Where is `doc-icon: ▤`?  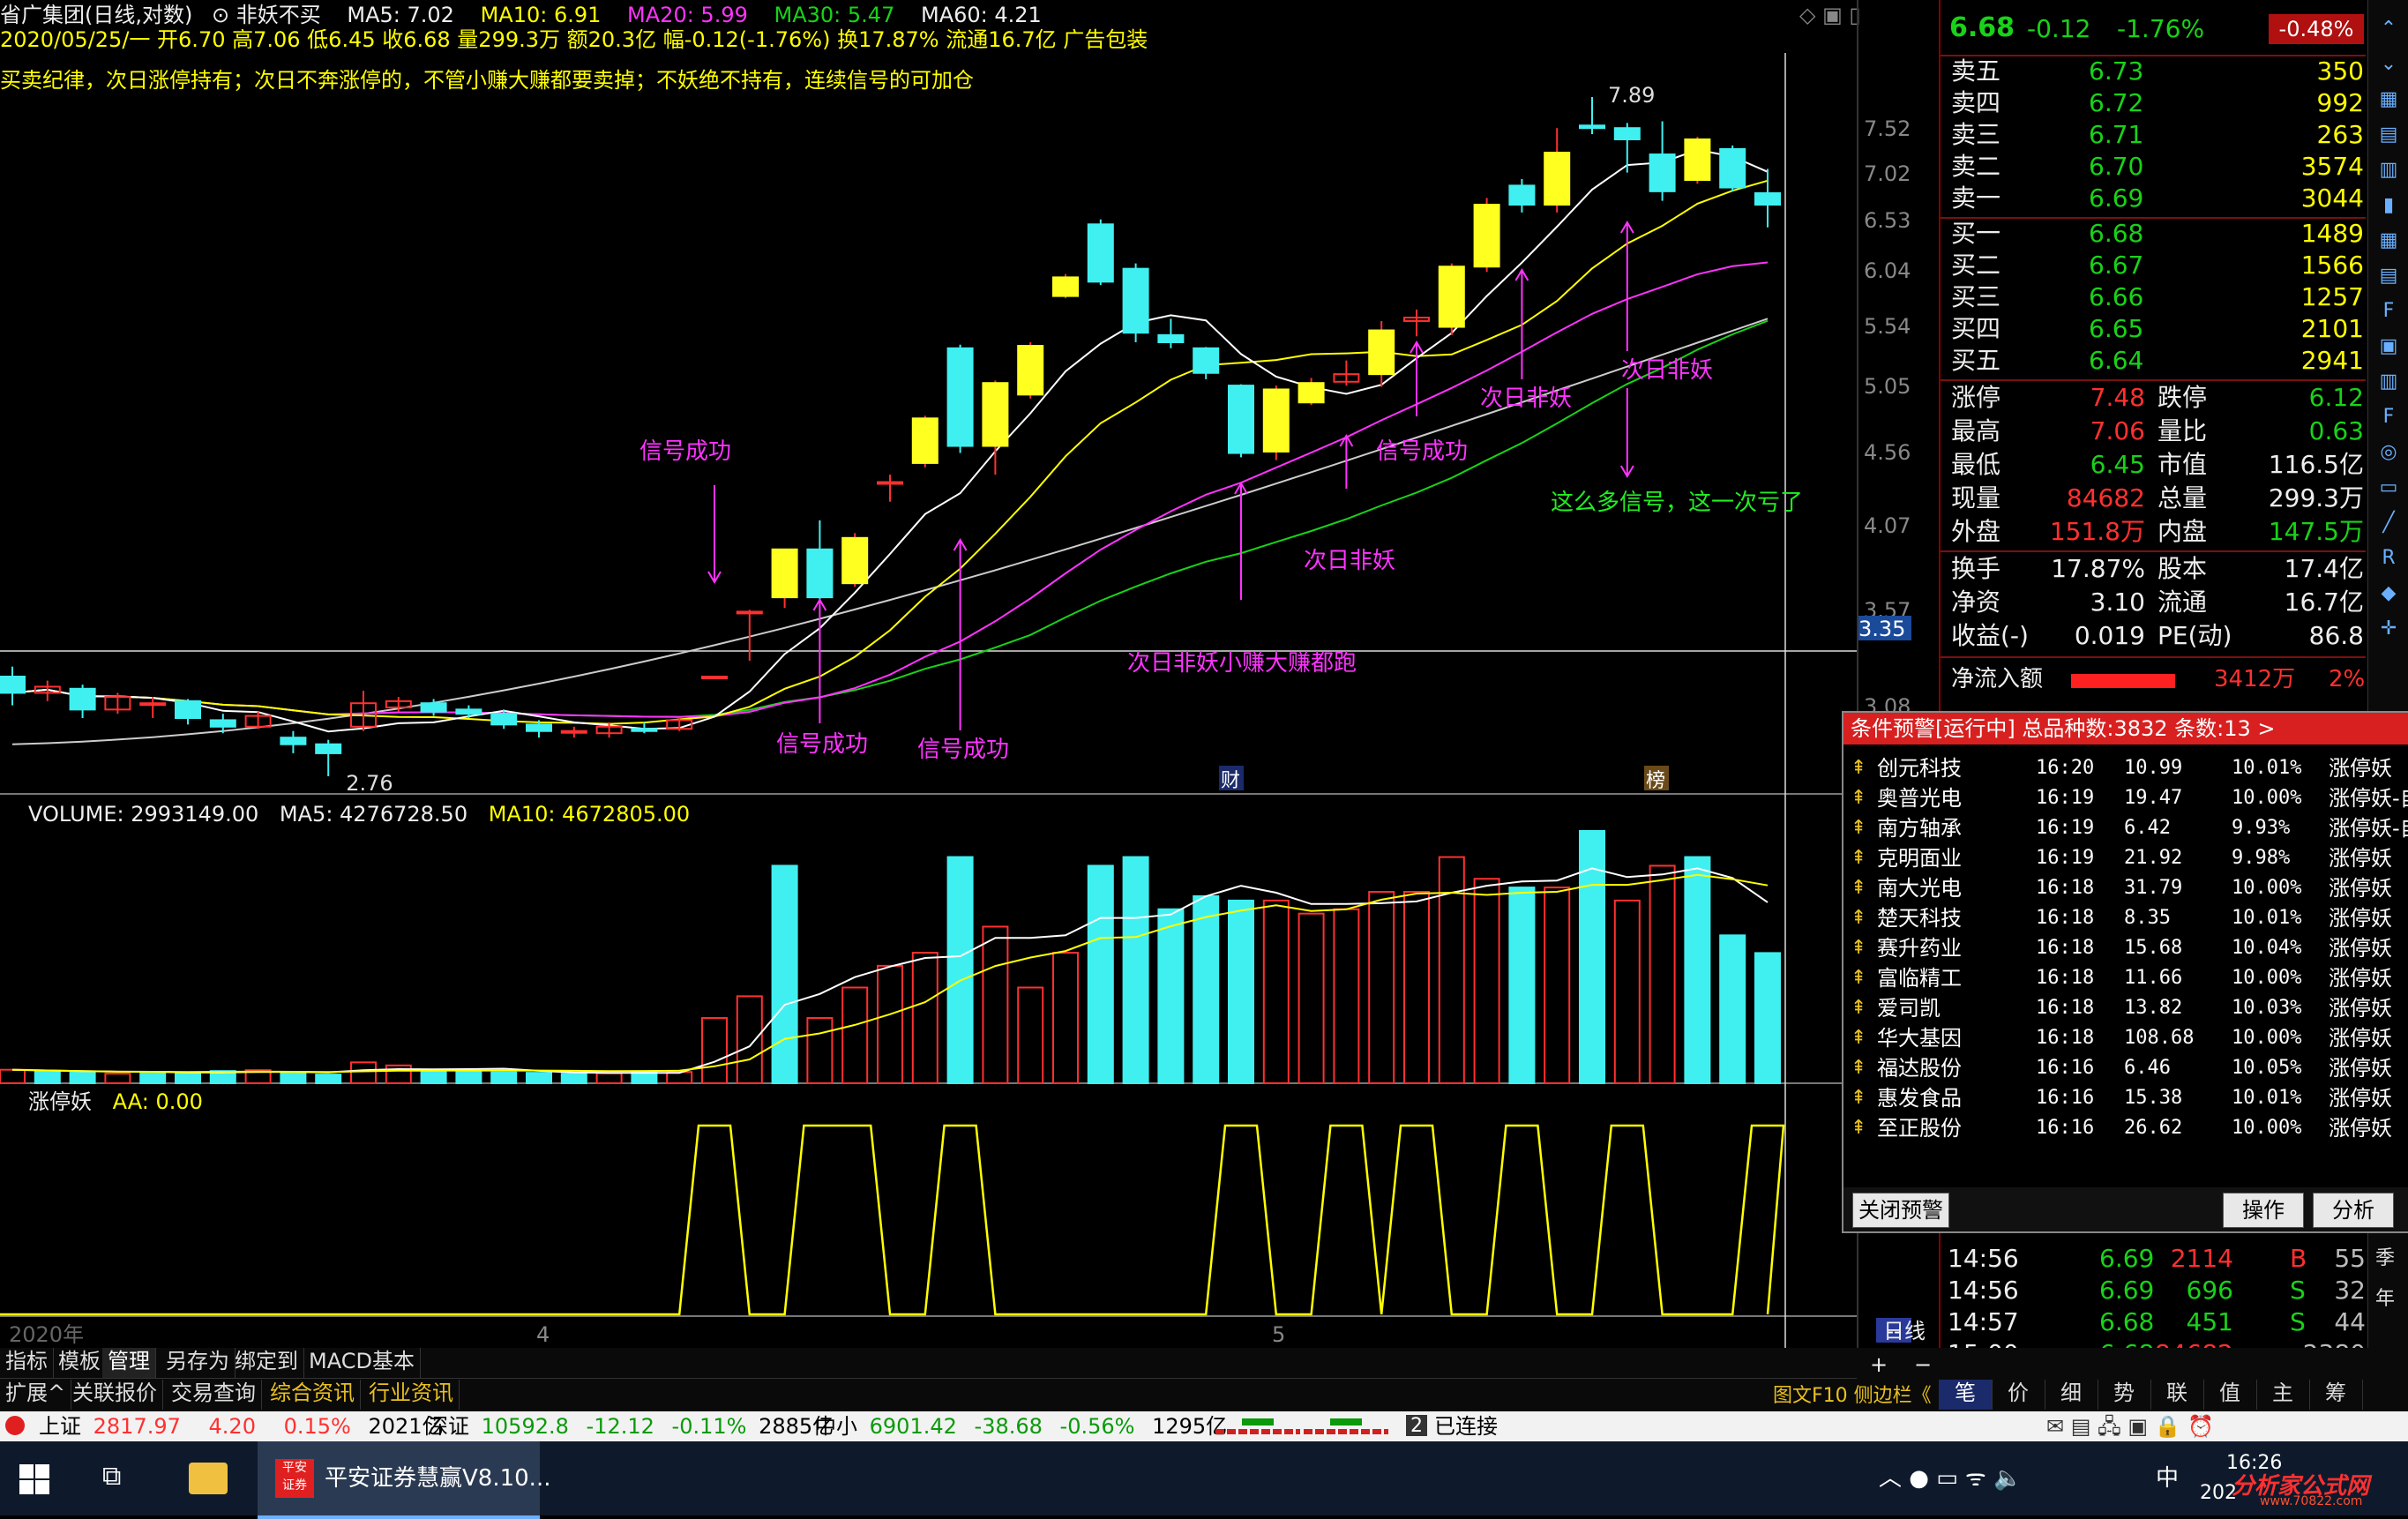 doc-icon: ▤ is located at coordinates (2388, 278).